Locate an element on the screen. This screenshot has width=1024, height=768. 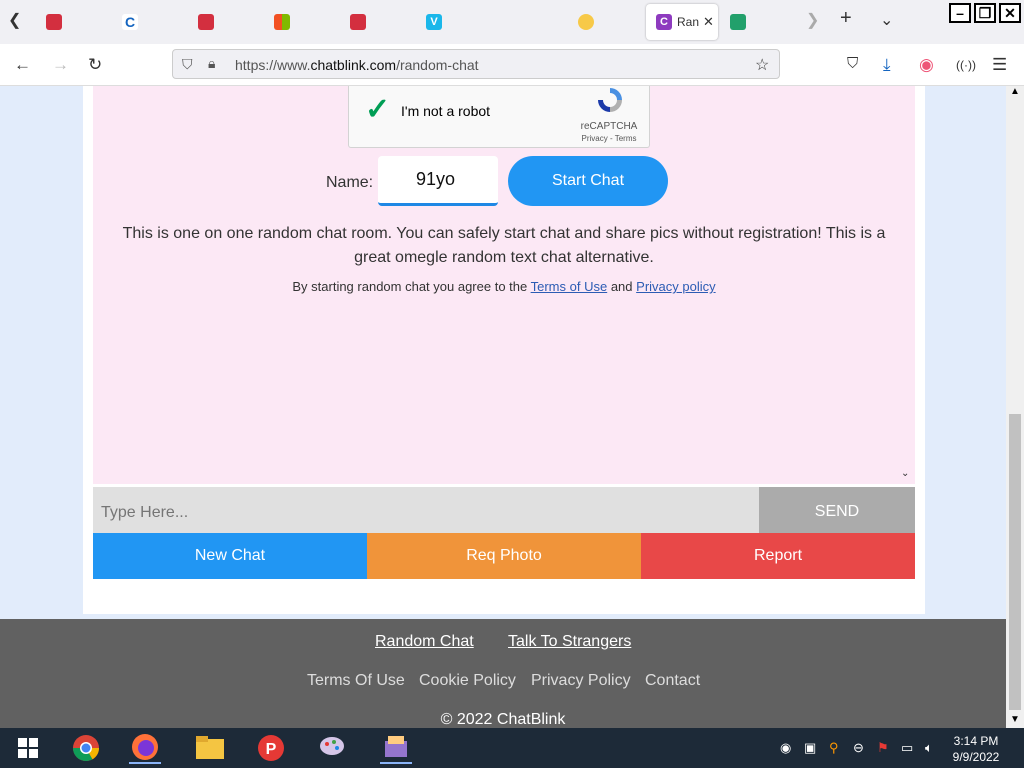
svg-text: P is located at coordinates (271, 749).